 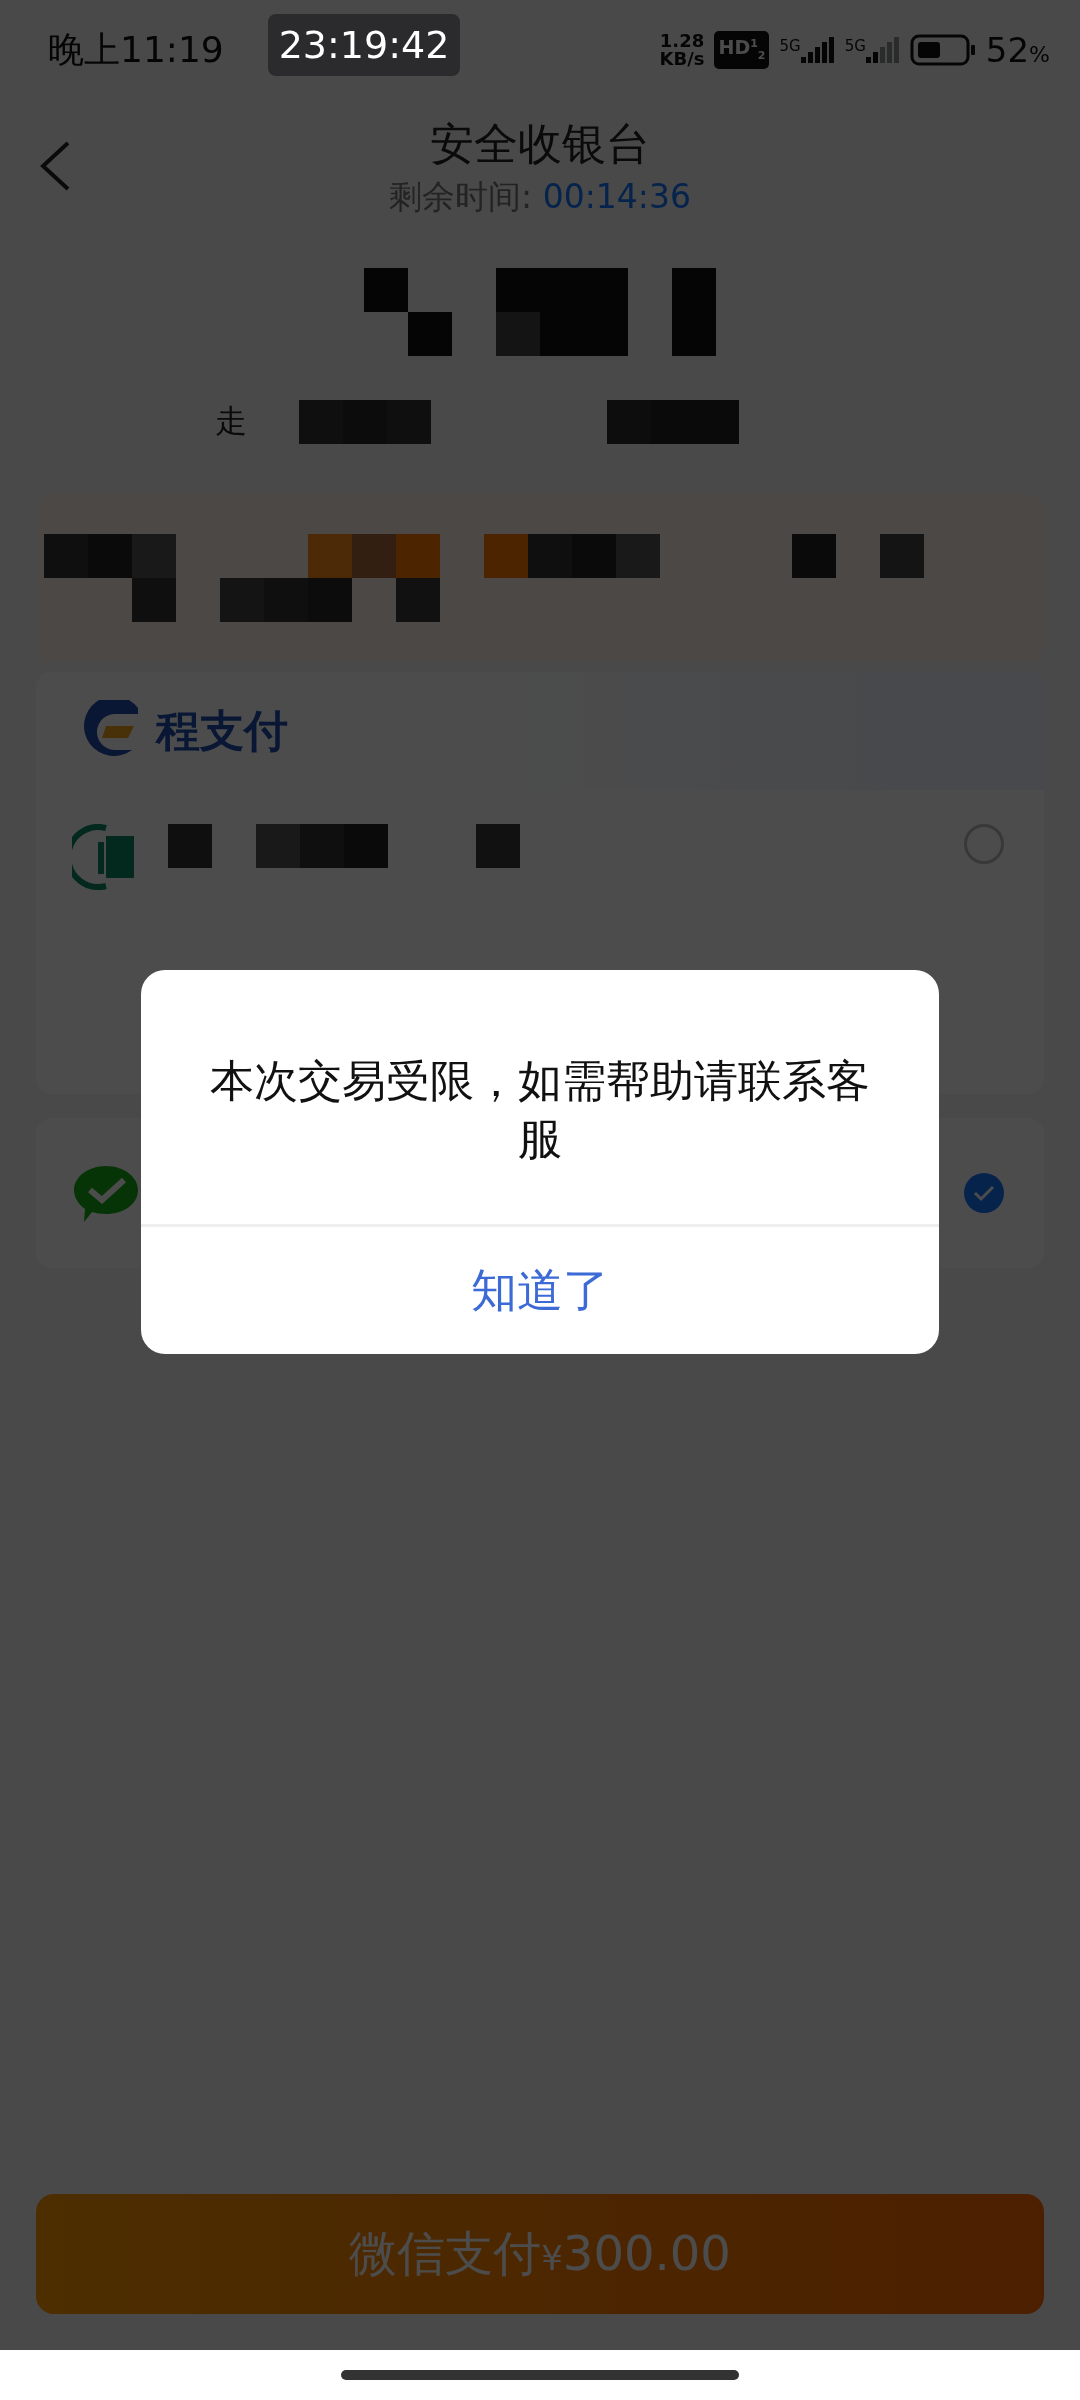 I want to click on battery-percent: 52%, so click(x=1017, y=50).